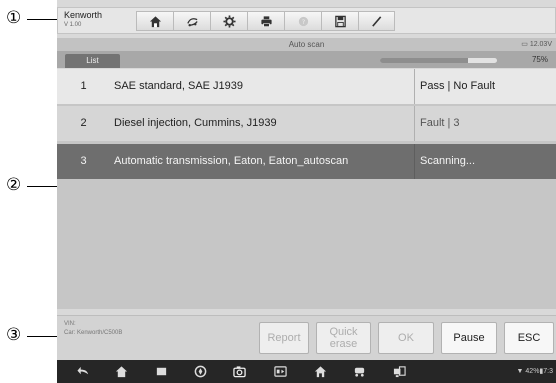  Describe the element at coordinates (83, 161) in the screenshot. I see `row-number: 3` at that location.